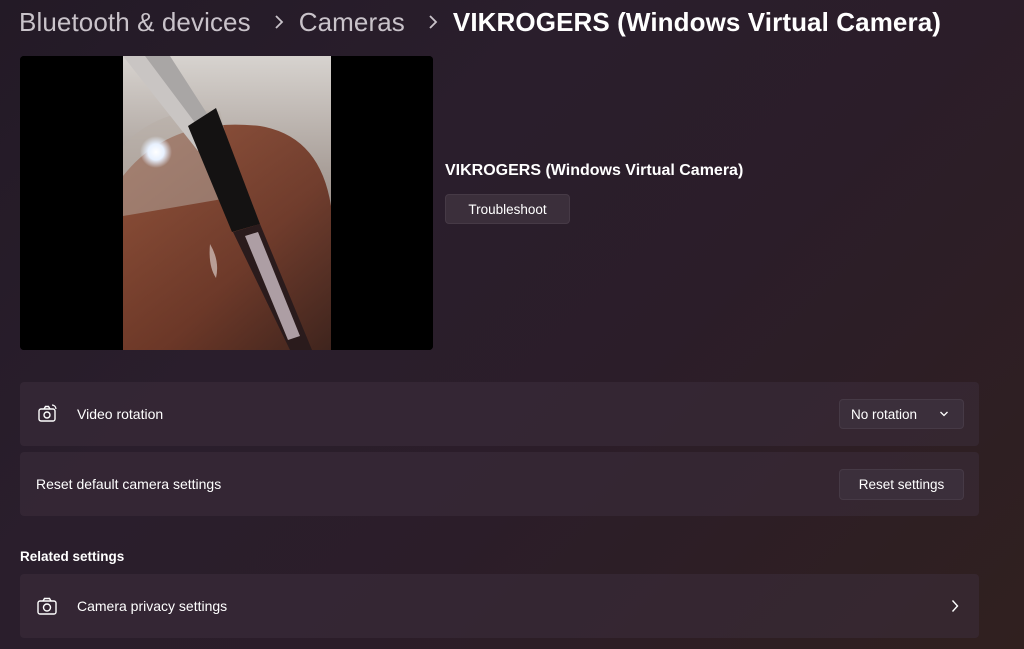 This screenshot has height=649, width=1024. Describe the element at coordinates (72, 556) in the screenshot. I see `related-settings-heading: Related settings` at that location.